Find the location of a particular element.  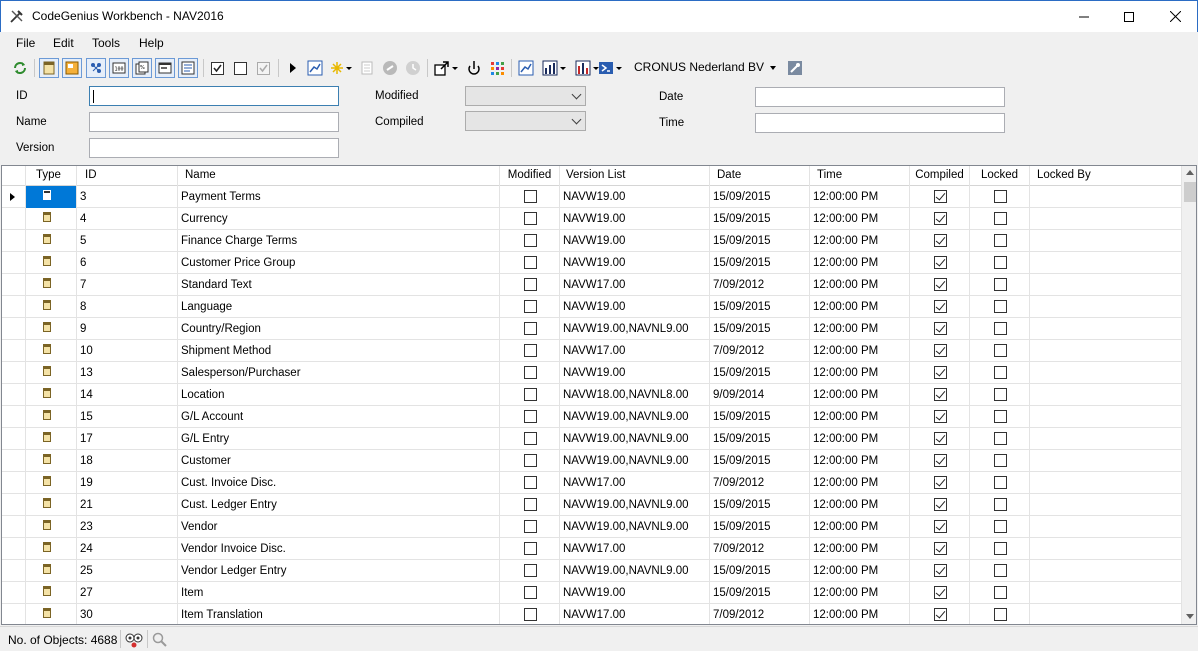

filter-xmlports-button: % is located at coordinates (142, 68).